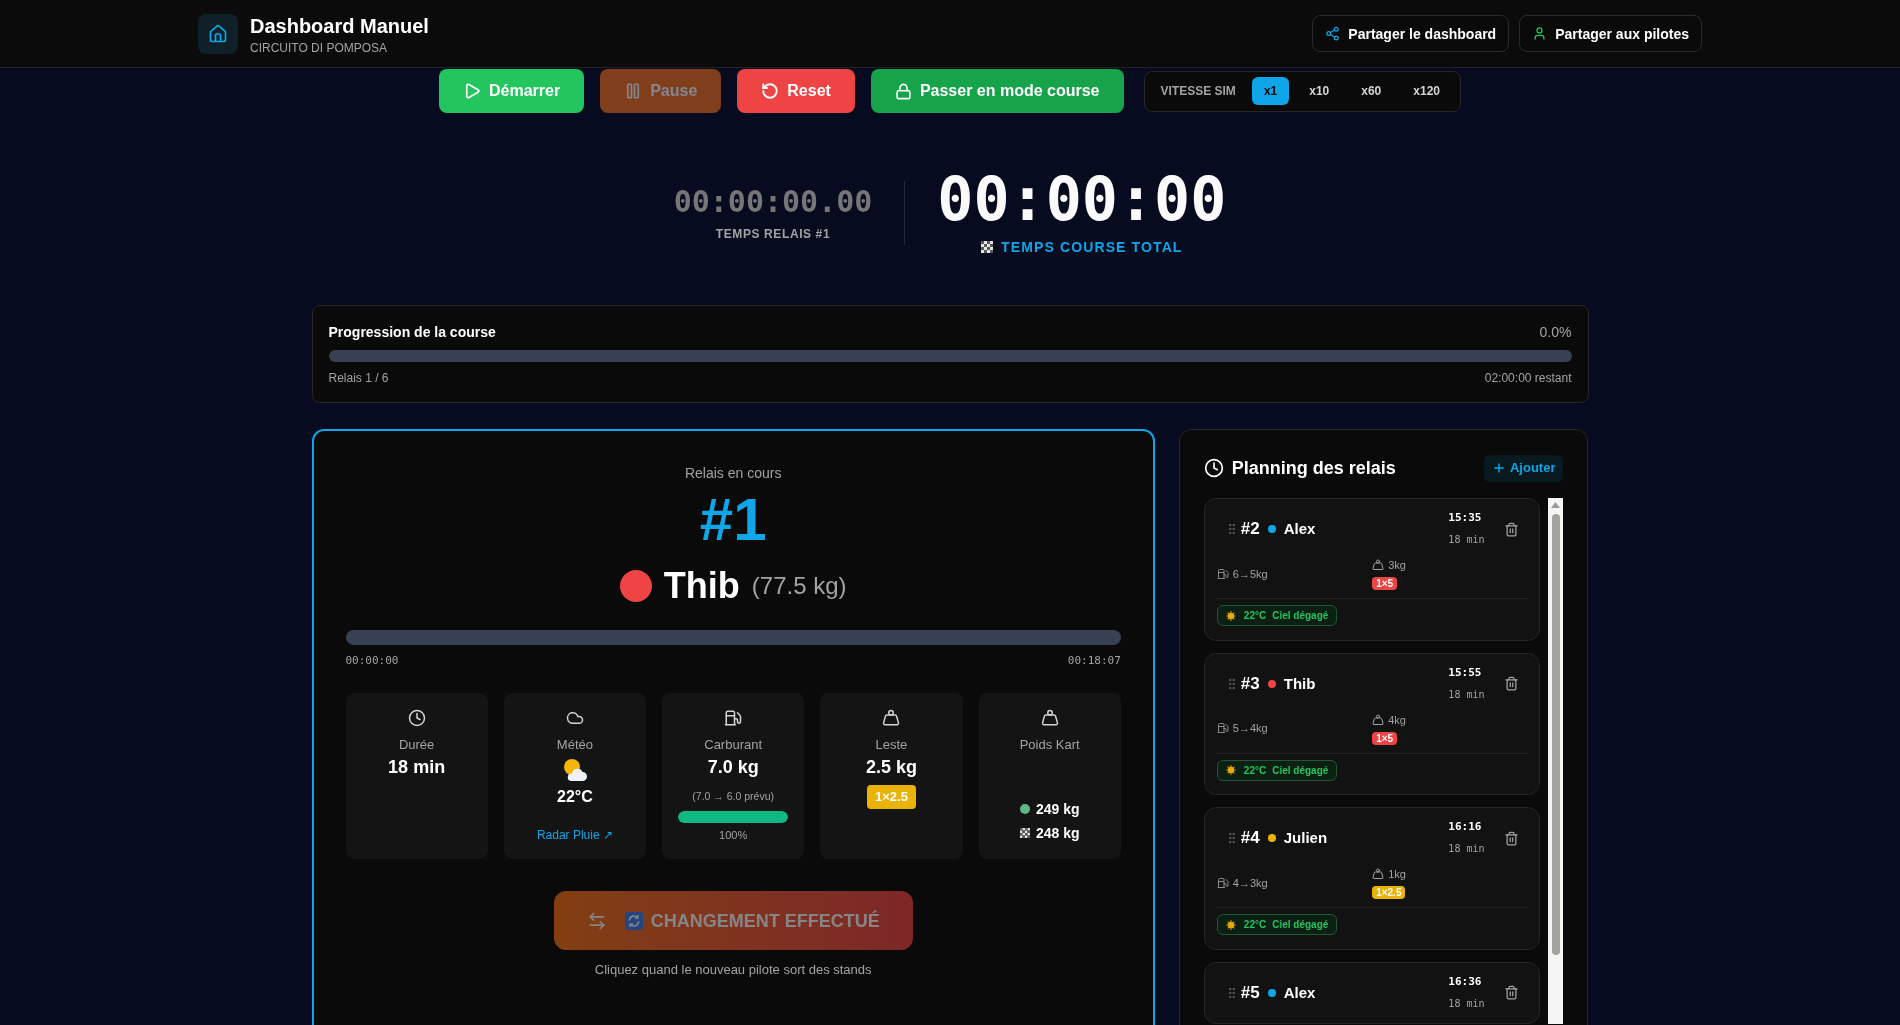  I want to click on sun-behind-cloud-icon, so click(575, 769).